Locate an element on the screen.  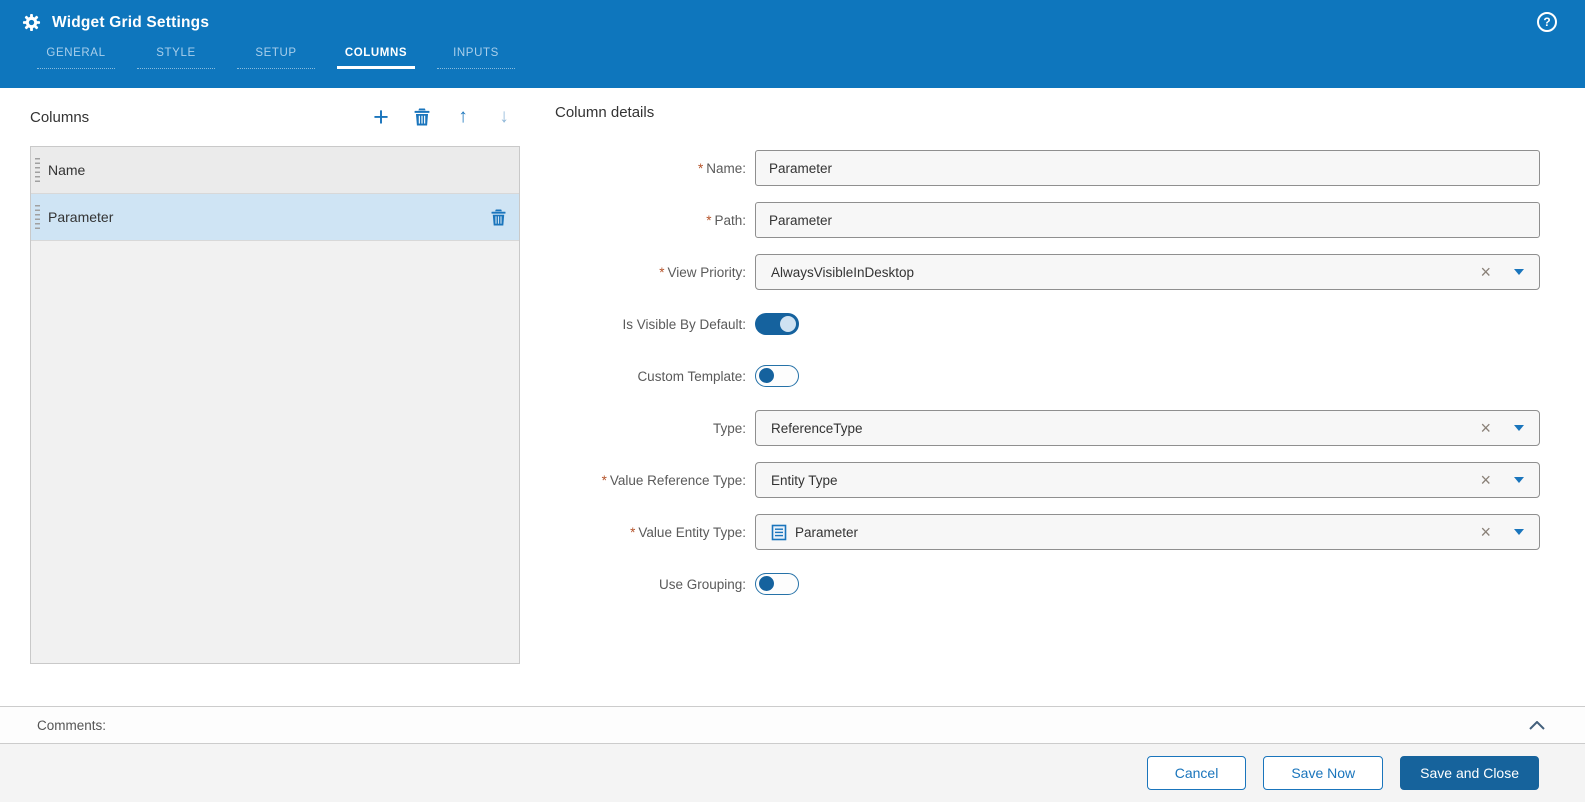
use-grouping-row: Use Grouping: is located at coordinates (1047, 584).